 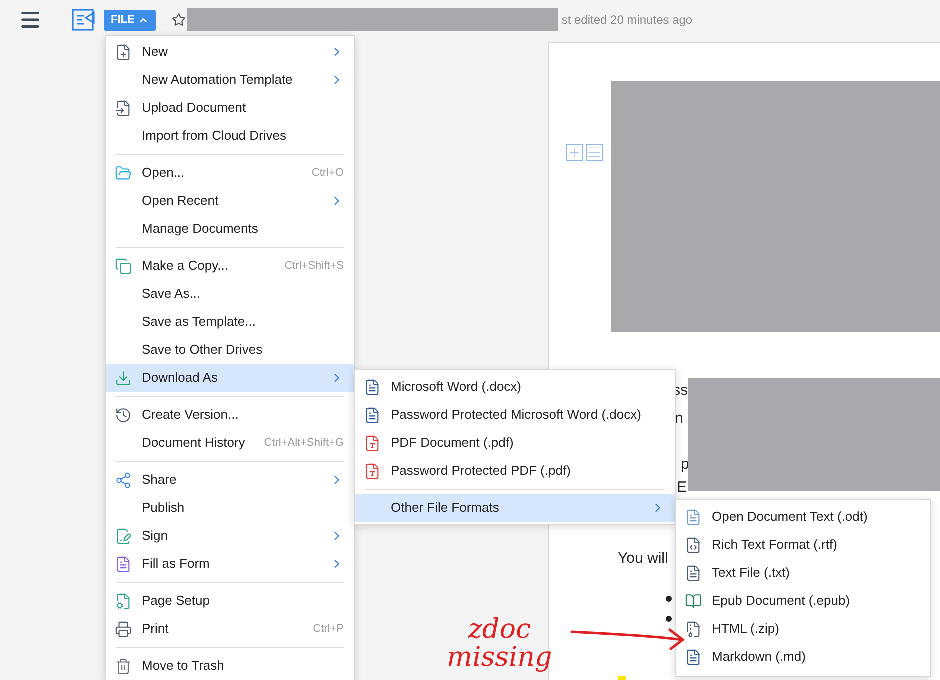 I want to click on zip-file-icon, so click(x=693, y=629).